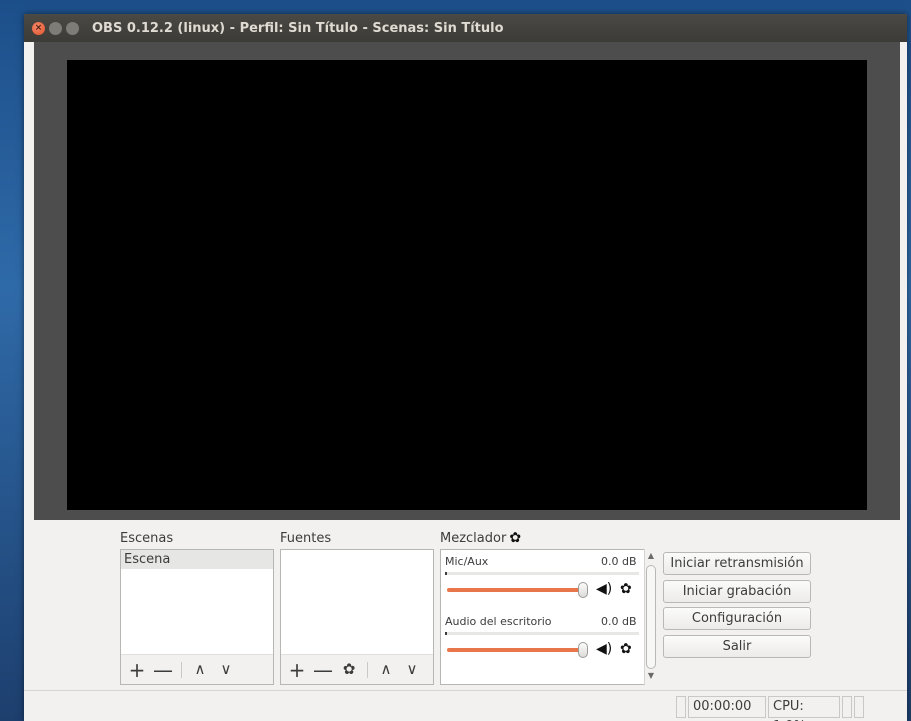 The width and height of the screenshot is (911, 721). What do you see at coordinates (737, 646) in the screenshot?
I see `exit-button: Salir` at bounding box center [737, 646].